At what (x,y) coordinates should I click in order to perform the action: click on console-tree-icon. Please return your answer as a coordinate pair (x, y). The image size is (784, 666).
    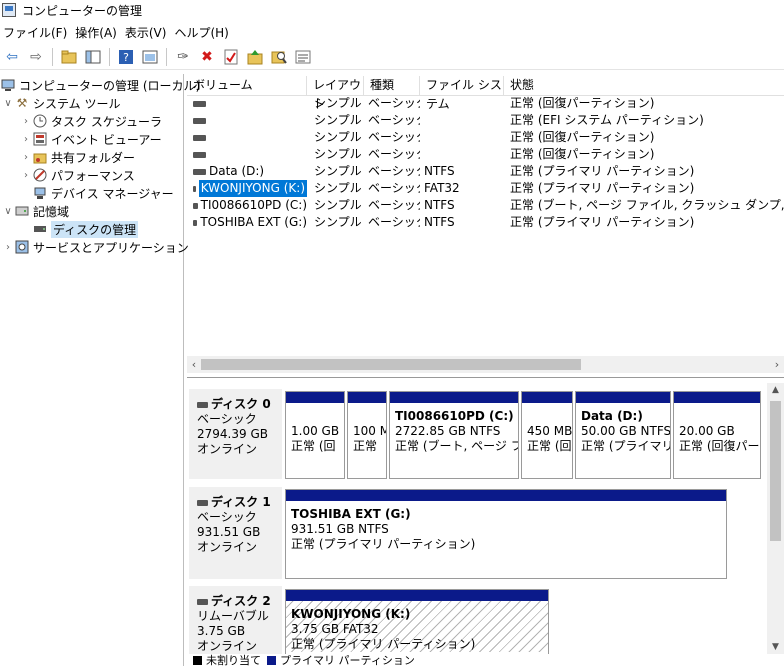
    Looking at the image, I should click on (93, 57).